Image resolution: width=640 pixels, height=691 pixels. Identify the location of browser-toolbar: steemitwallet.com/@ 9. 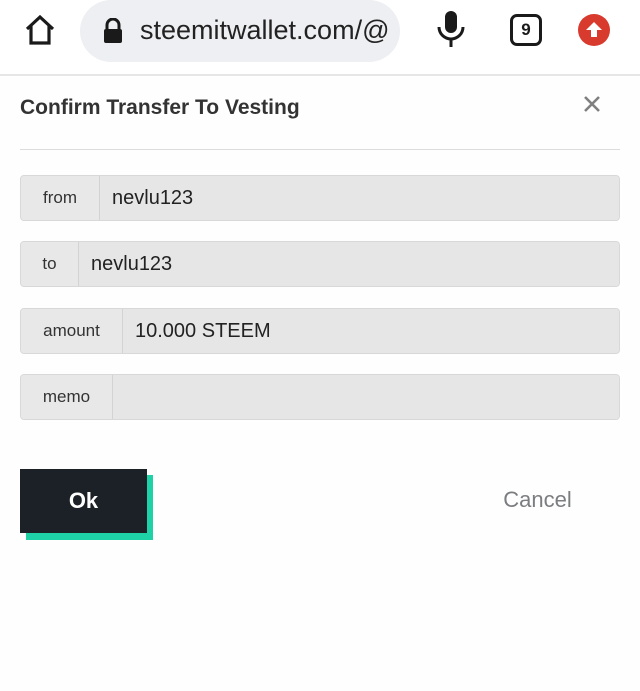
(320, 38).